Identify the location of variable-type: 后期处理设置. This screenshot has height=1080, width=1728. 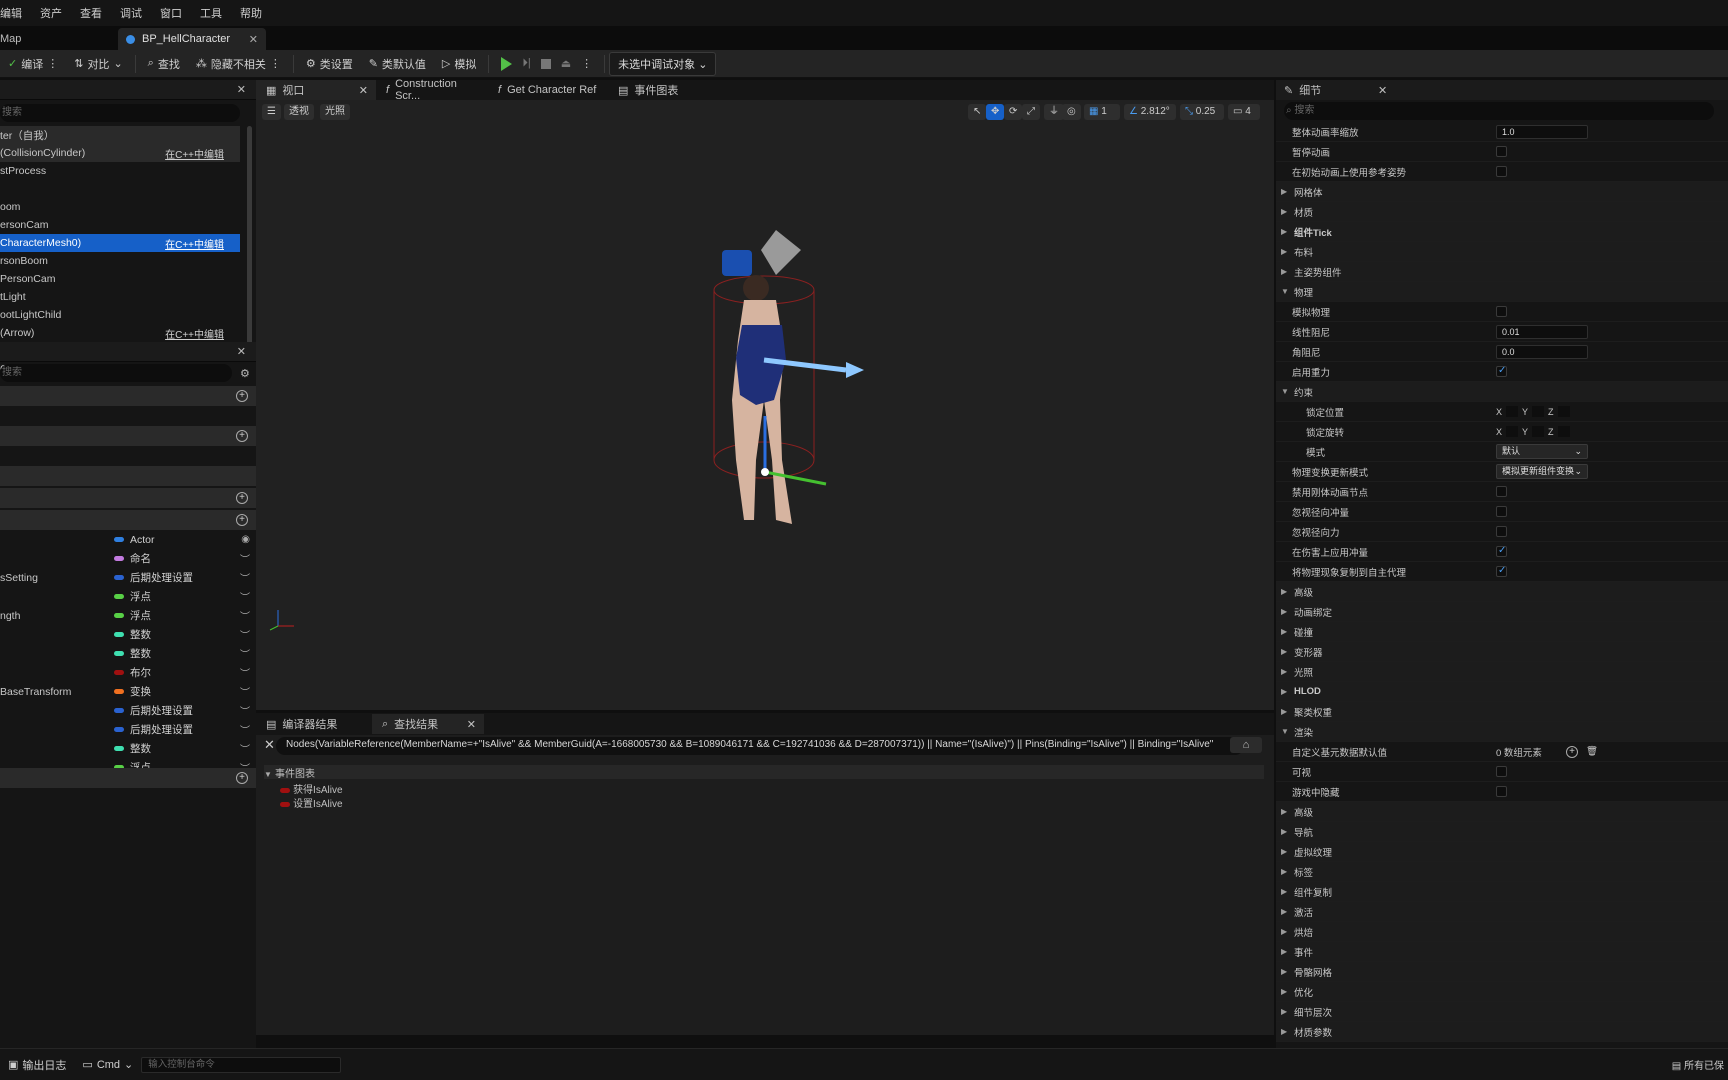
(153, 710).